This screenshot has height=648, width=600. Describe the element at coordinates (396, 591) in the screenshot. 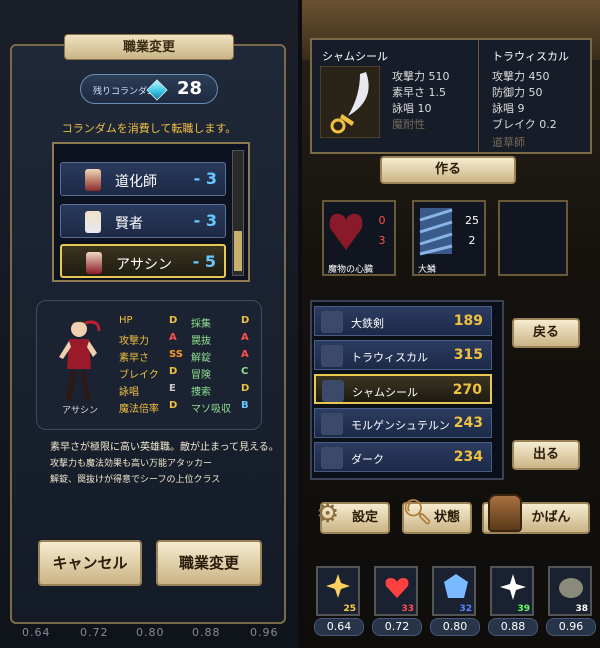

I see `item-slot-heart: 33` at that location.